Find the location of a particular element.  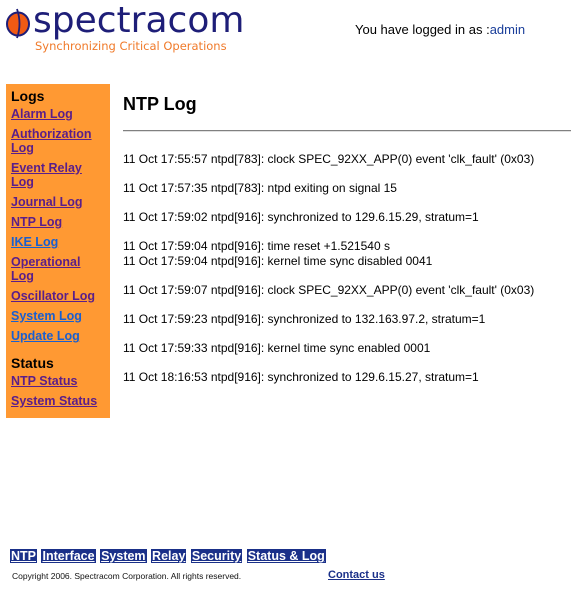

login-status: You have logged in as :admin is located at coordinates (440, 29).